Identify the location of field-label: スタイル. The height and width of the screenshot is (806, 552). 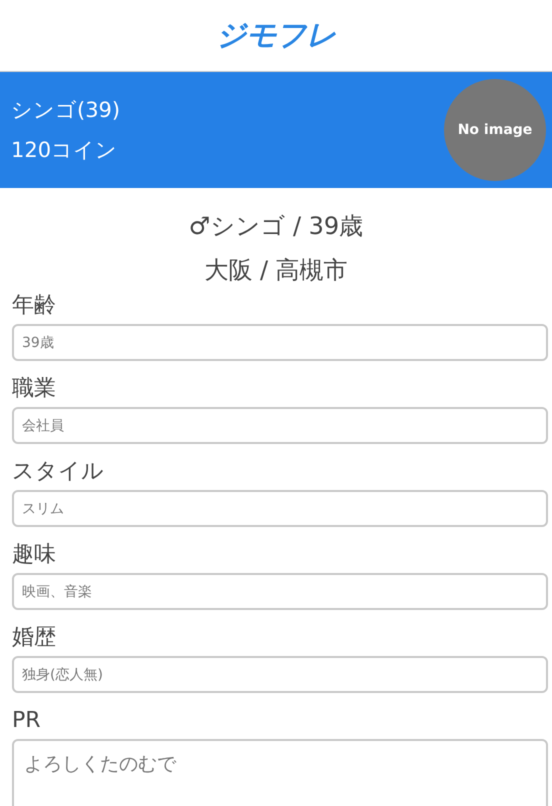
(58, 472).